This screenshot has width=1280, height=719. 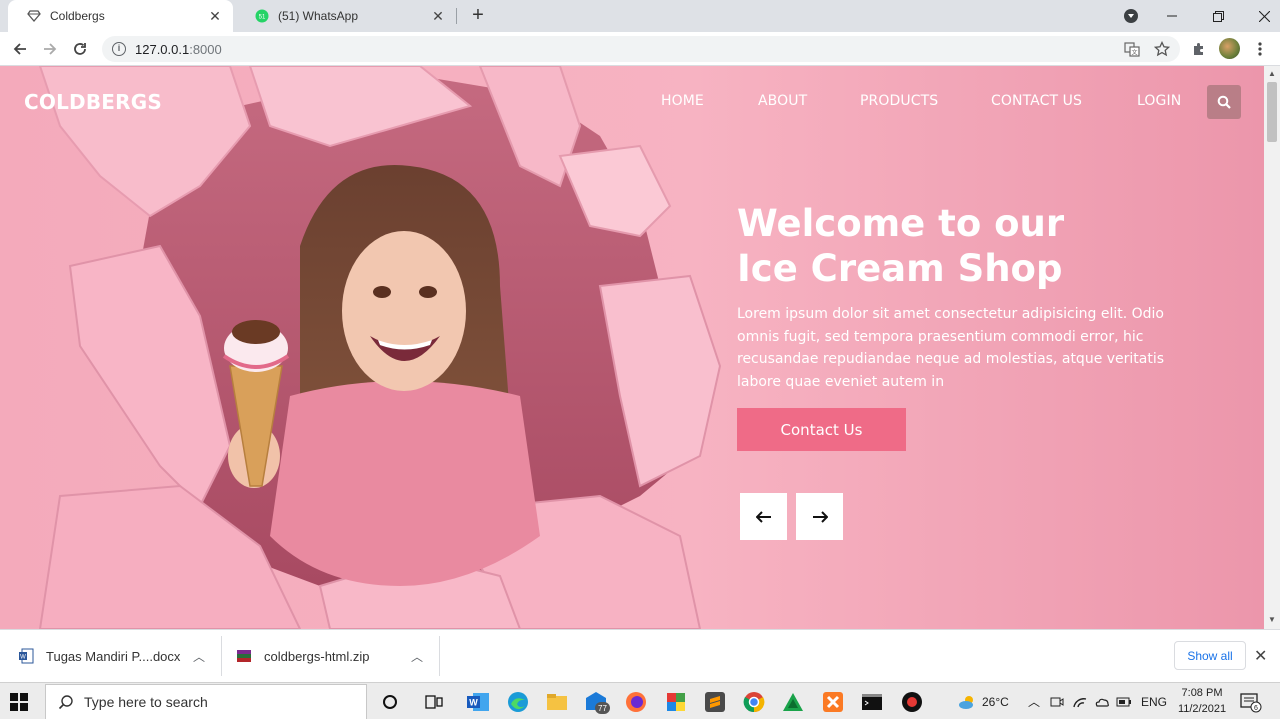 What do you see at coordinates (821, 429) in the screenshot?
I see `contact-us-button: Contact Us` at bounding box center [821, 429].